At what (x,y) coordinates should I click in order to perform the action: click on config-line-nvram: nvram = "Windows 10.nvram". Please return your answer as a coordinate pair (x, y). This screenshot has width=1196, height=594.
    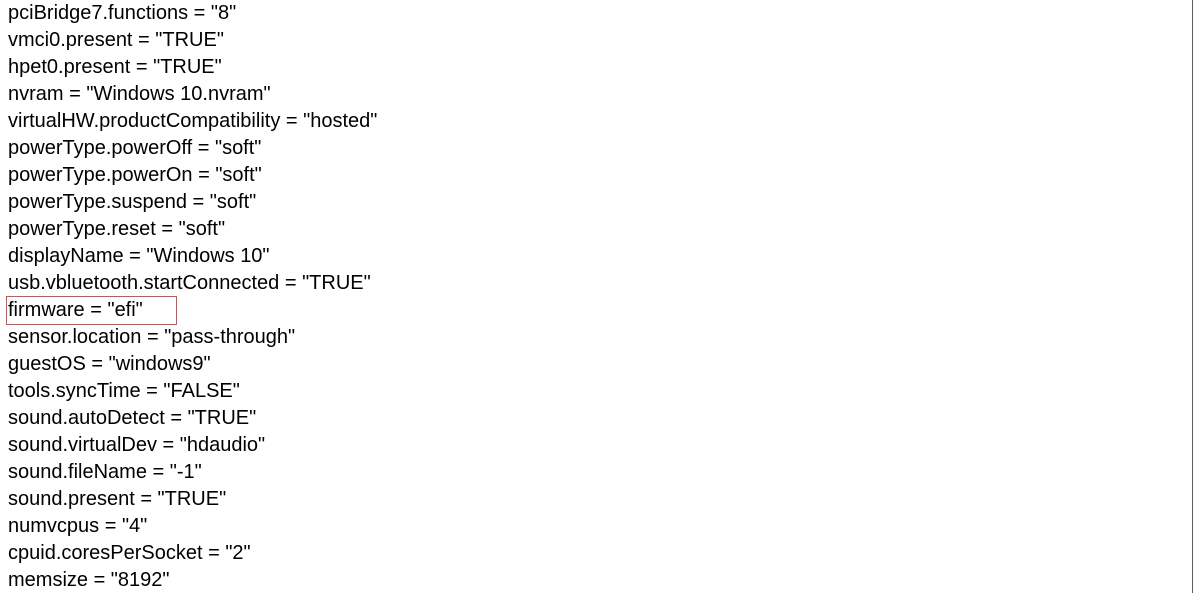
    Looking at the image, I should click on (597, 94).